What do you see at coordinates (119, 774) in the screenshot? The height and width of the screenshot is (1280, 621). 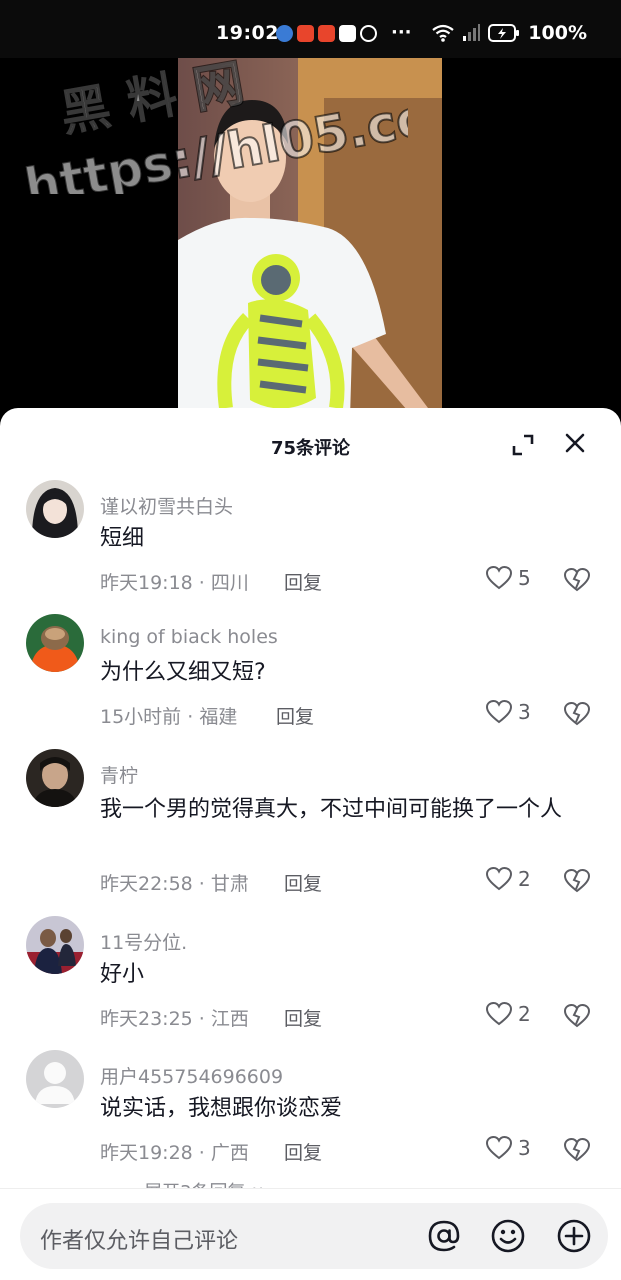 I see `comment-username: 青柠` at bounding box center [119, 774].